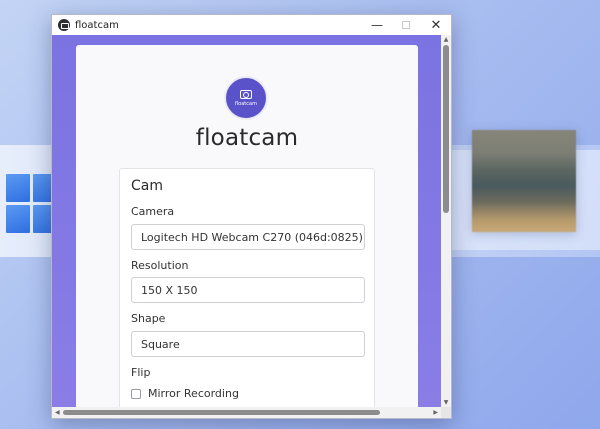 The image size is (600, 429). I want to click on minimize-button: —, so click(377, 25).